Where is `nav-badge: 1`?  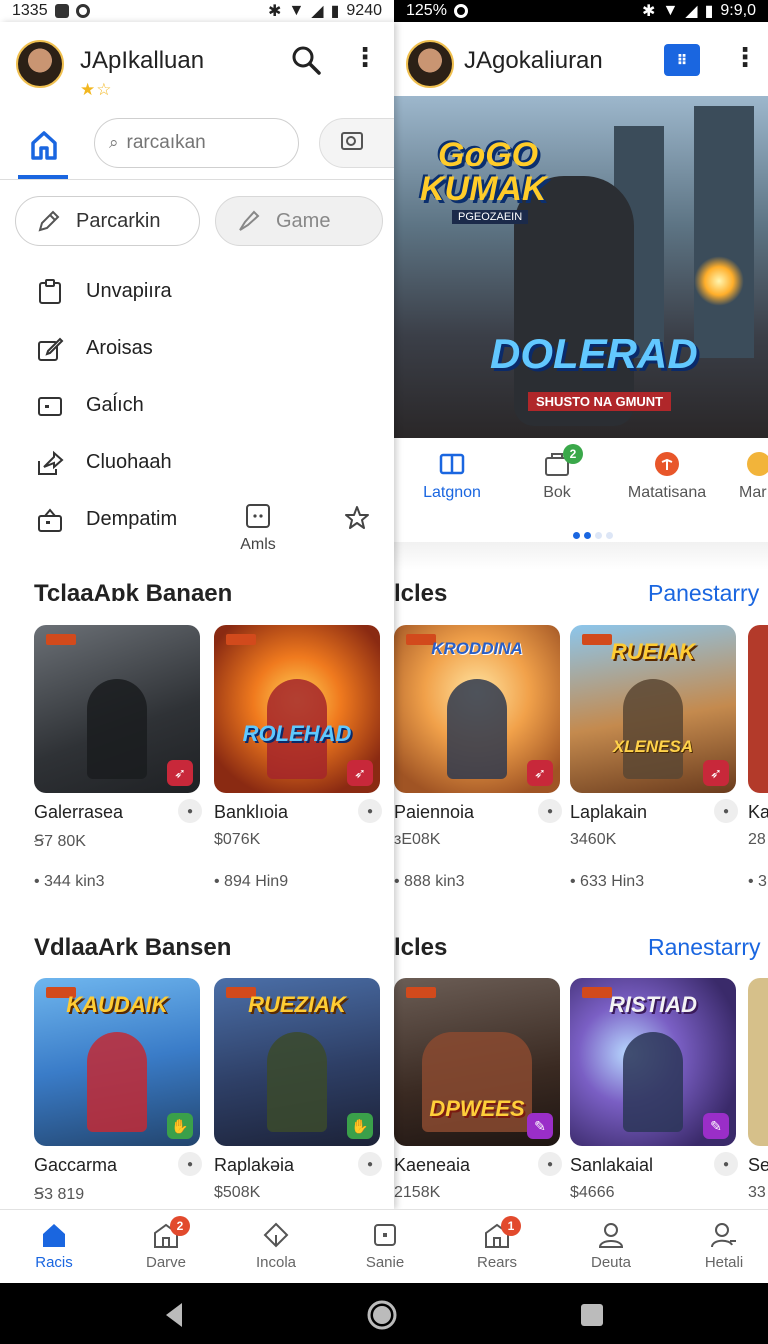
nav-badge: 1 is located at coordinates (511, 1226).